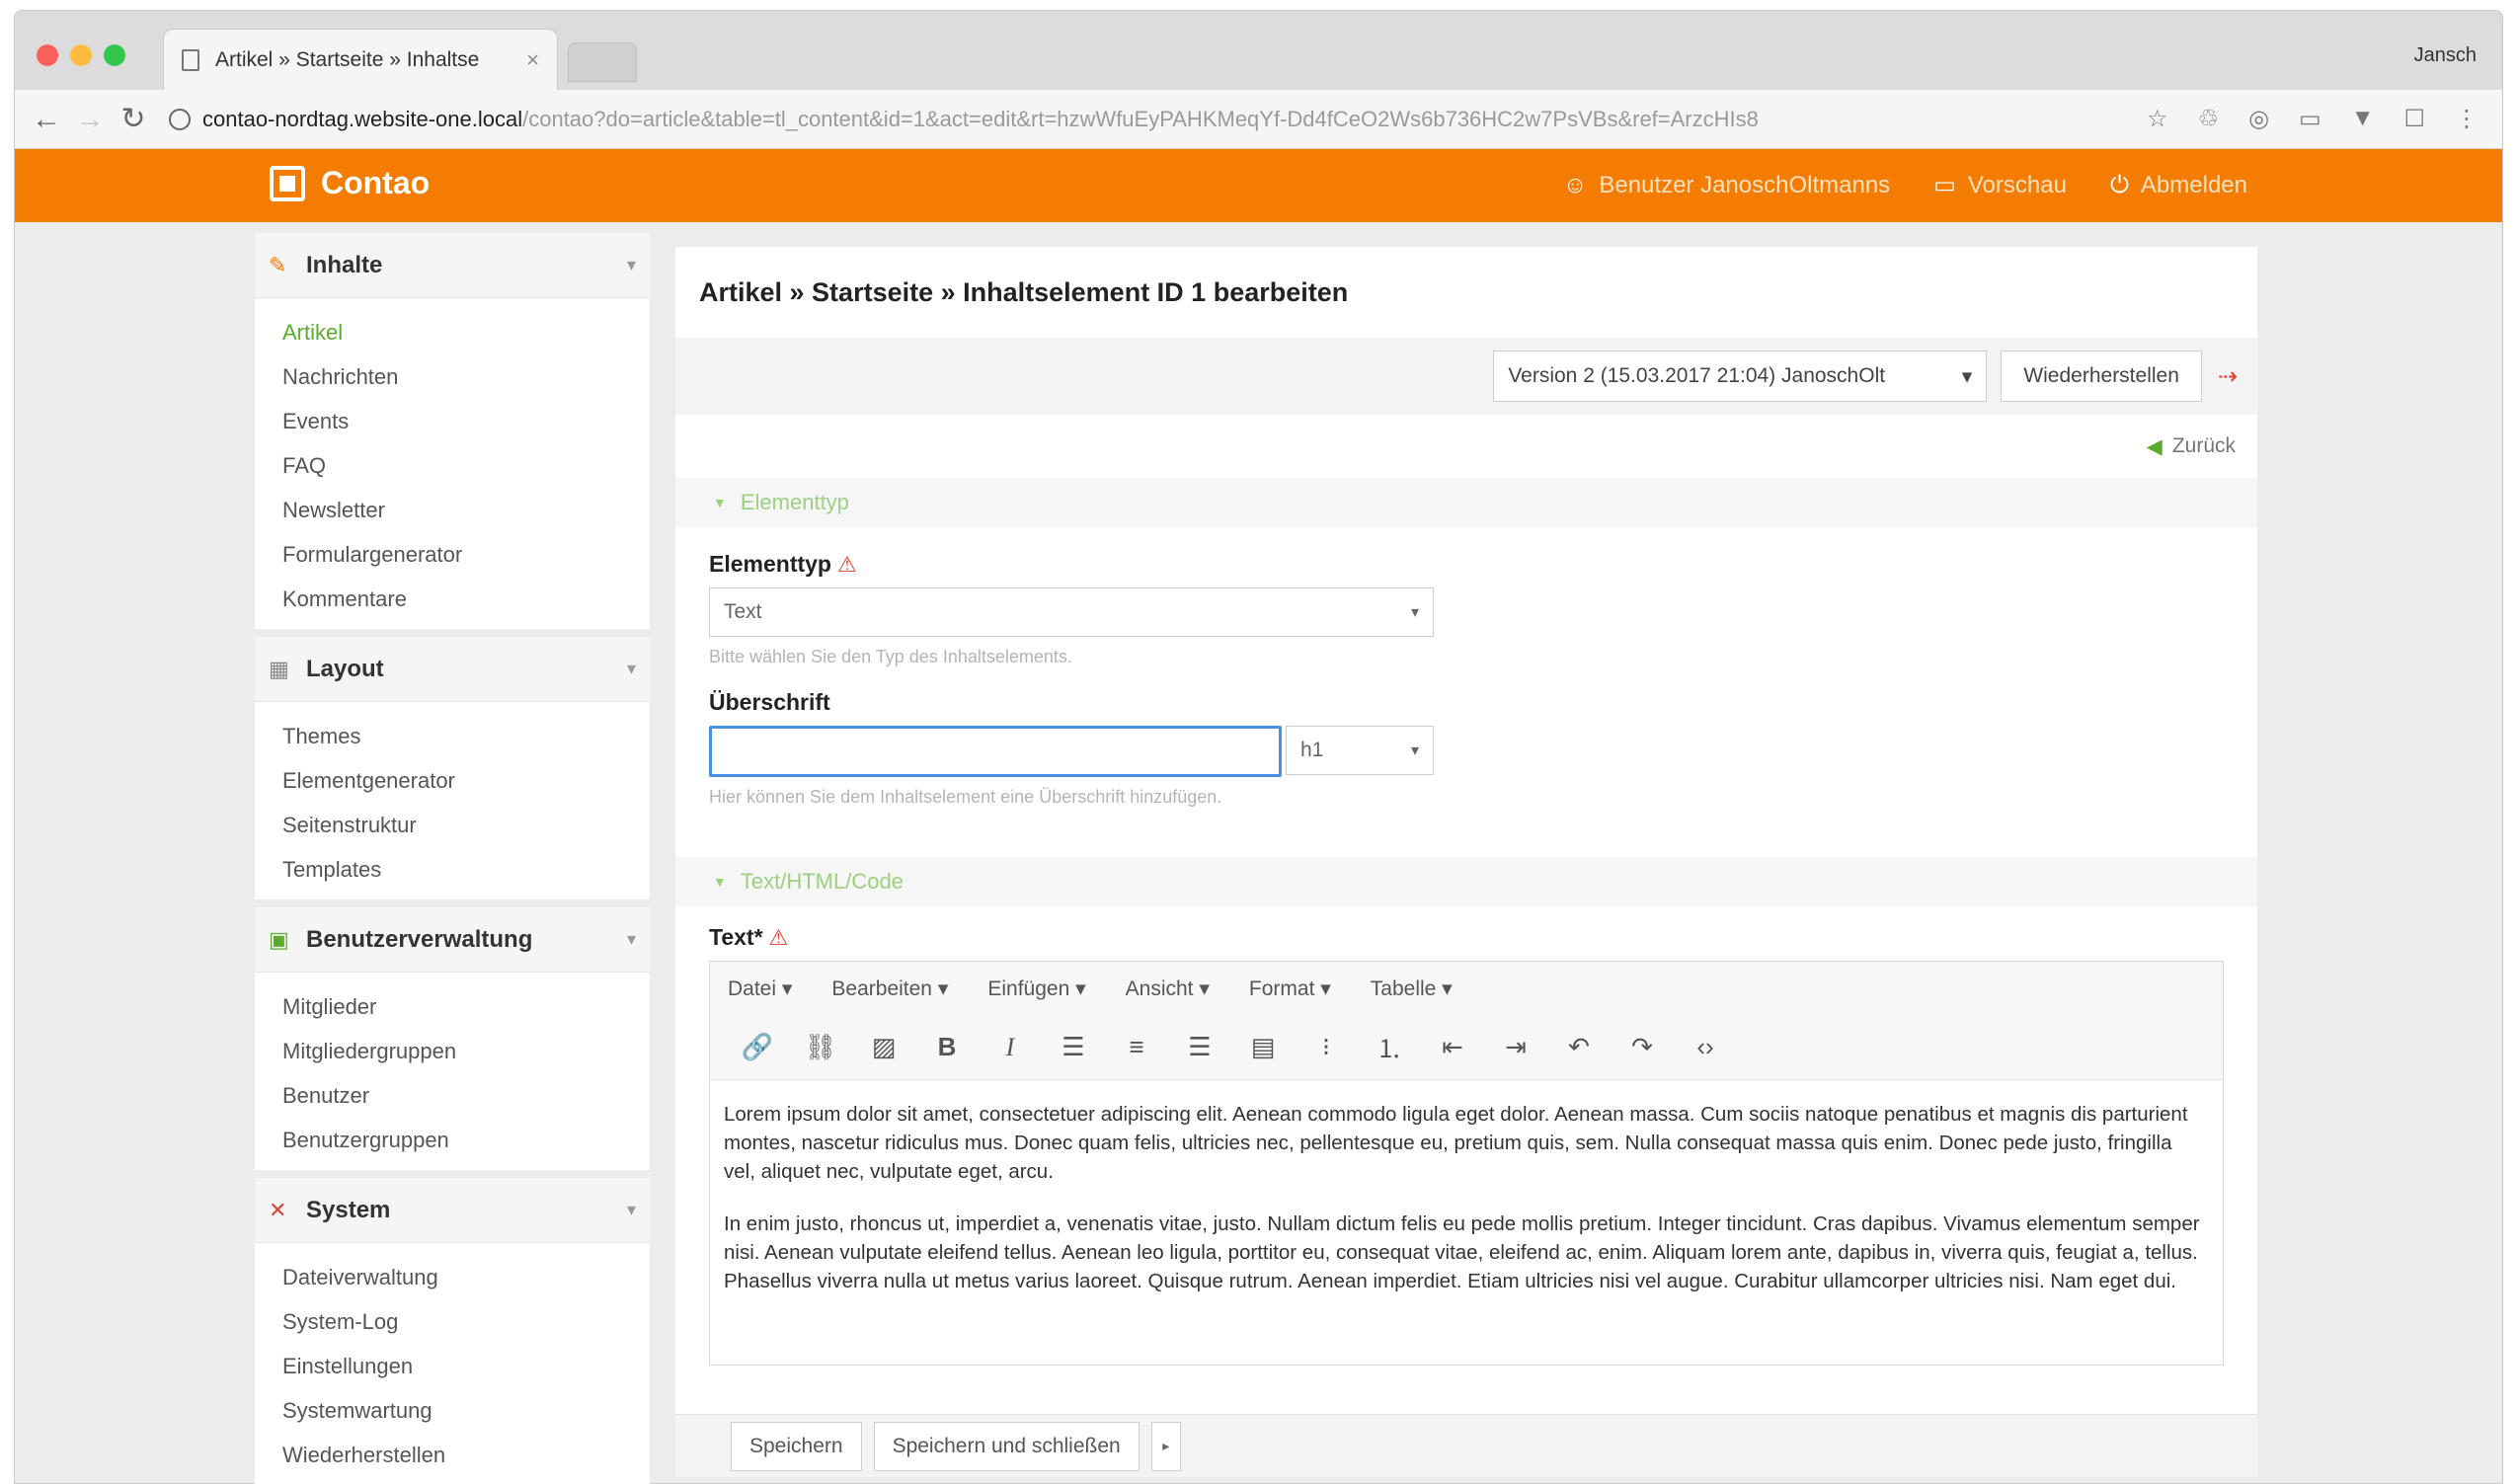  What do you see at coordinates (2228, 377) in the screenshot?
I see `diff-icon: ⇢` at bounding box center [2228, 377].